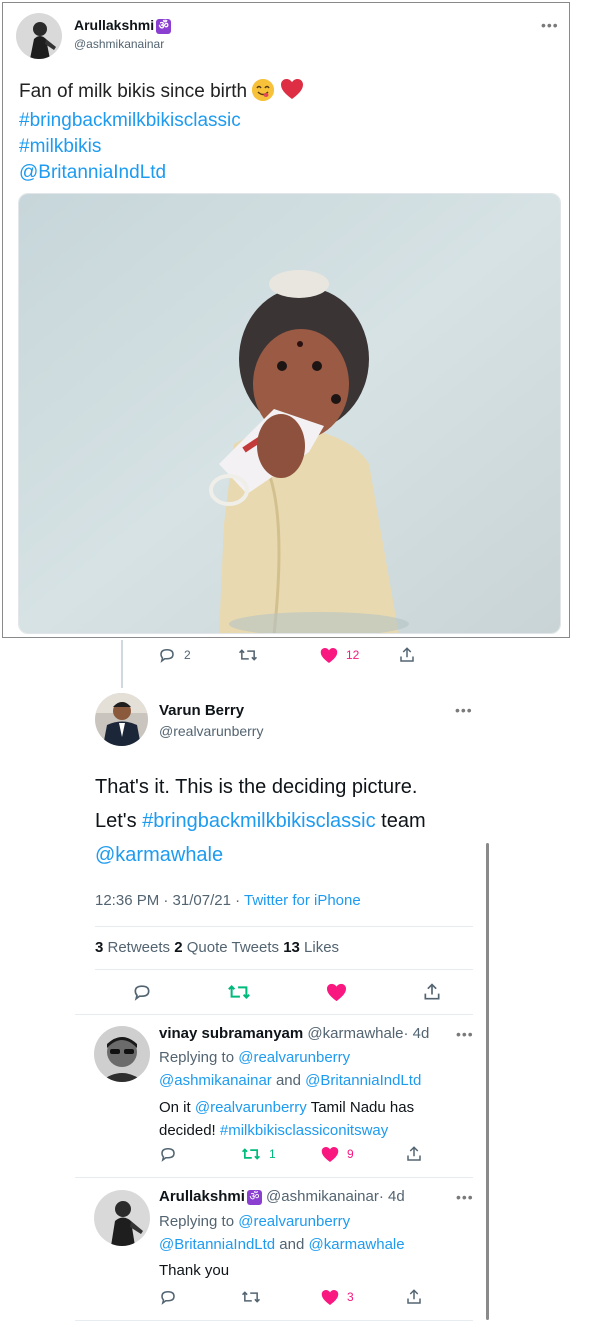 The width and height of the screenshot is (590, 1338). Describe the element at coordinates (228, 947) in the screenshot. I see `quote-tweets-stat: 2 Quote Tweets` at that location.